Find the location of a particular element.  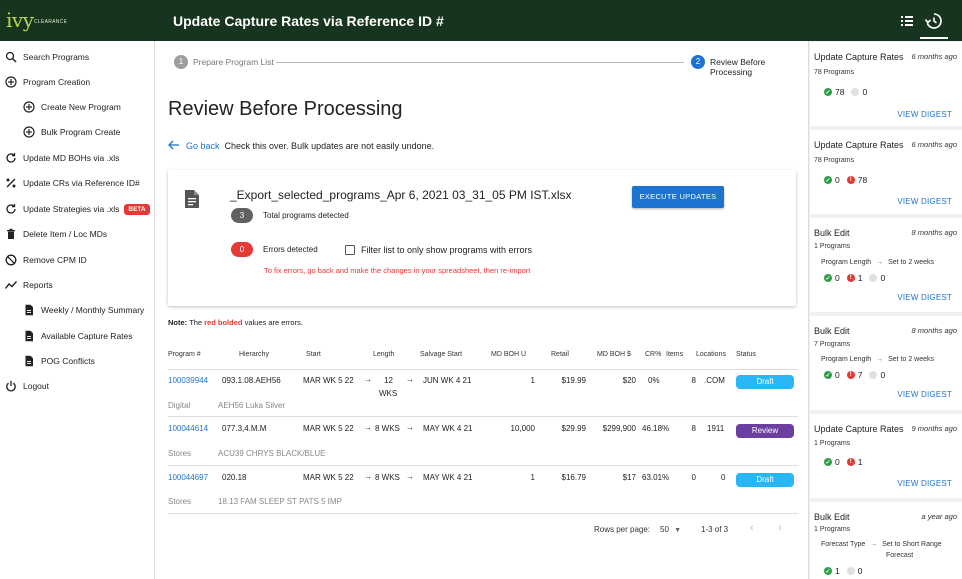

col-header-cr-percent: CR% is located at coordinates (653, 354).